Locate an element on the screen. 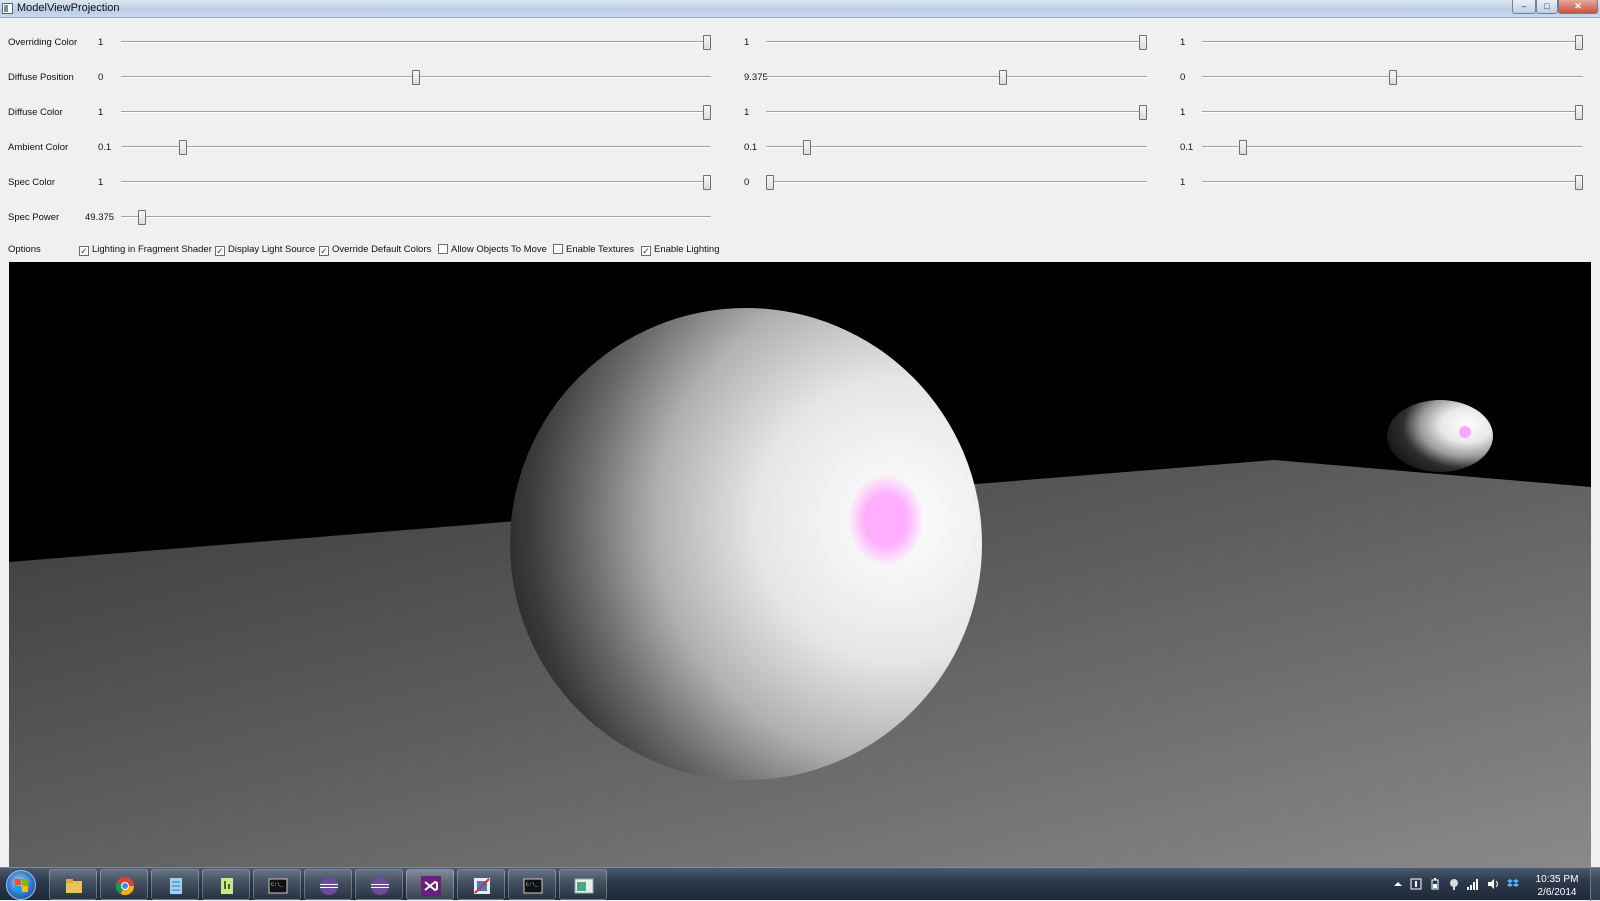  row-label-diffuse-position: Diffuse Position is located at coordinates (41, 77).